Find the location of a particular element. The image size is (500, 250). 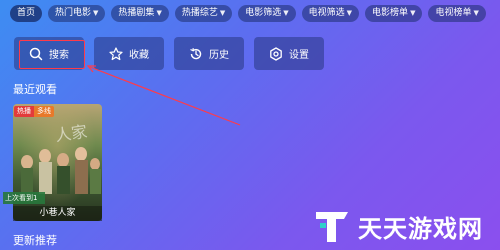

hot-badge: 热播 is located at coordinates (24, 111).